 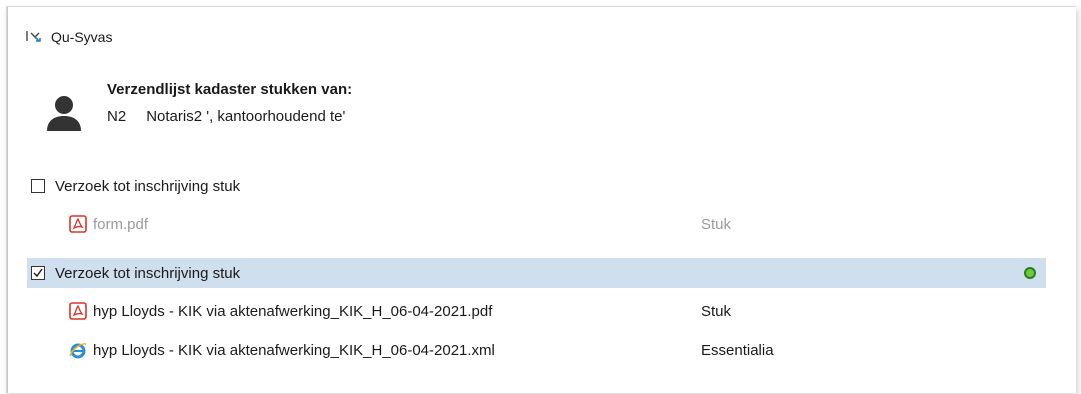 I want to click on notary-name: Notaris2 ', kantoorhoudend te', so click(x=246, y=116).